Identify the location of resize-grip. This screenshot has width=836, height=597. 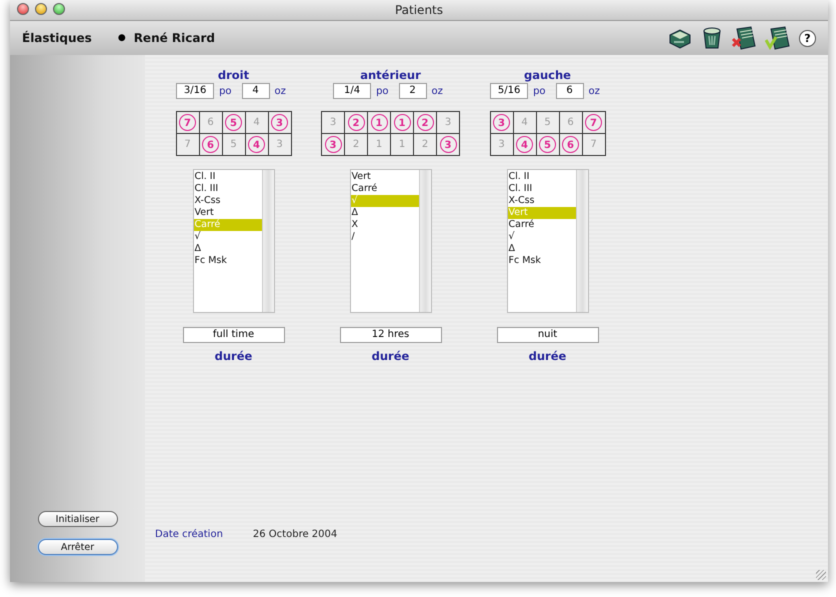
(821, 575).